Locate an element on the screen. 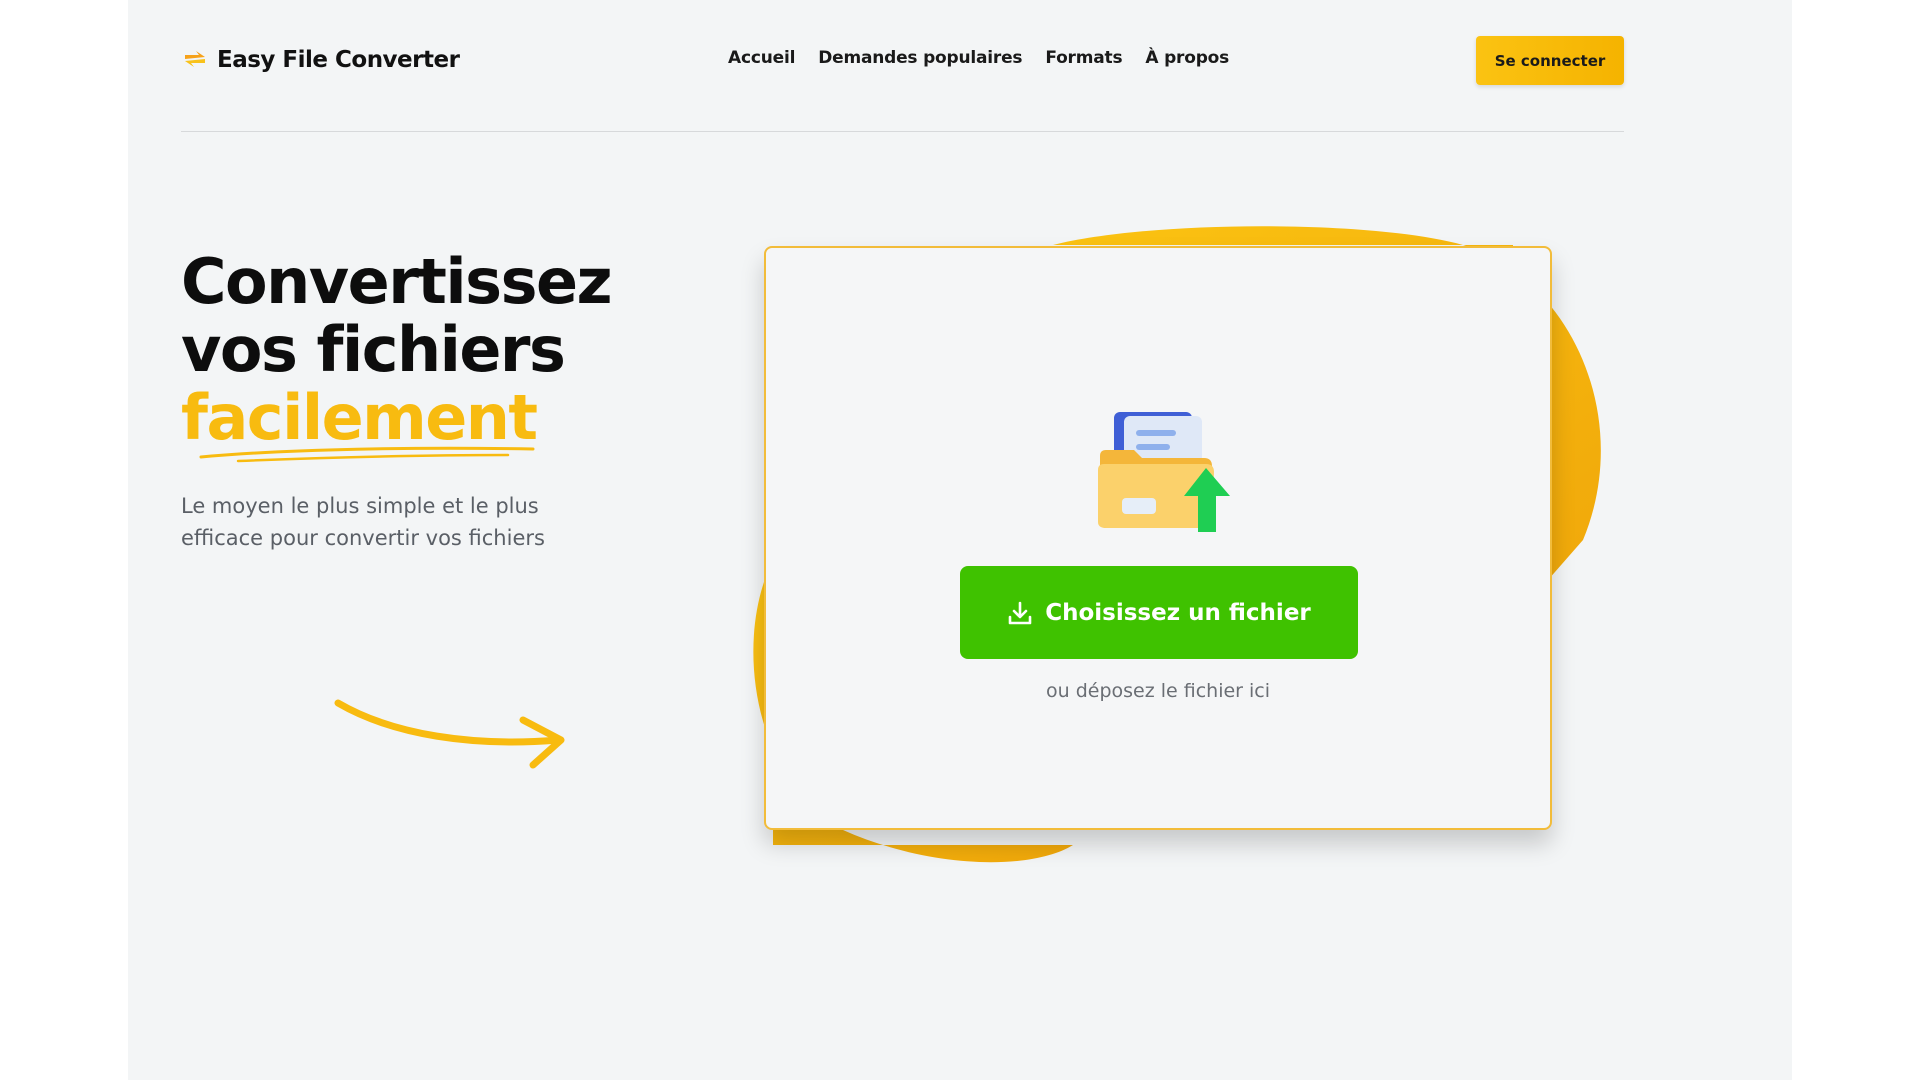  nav-item-demandes-populaires: Demandes populaires is located at coordinates (920, 58).